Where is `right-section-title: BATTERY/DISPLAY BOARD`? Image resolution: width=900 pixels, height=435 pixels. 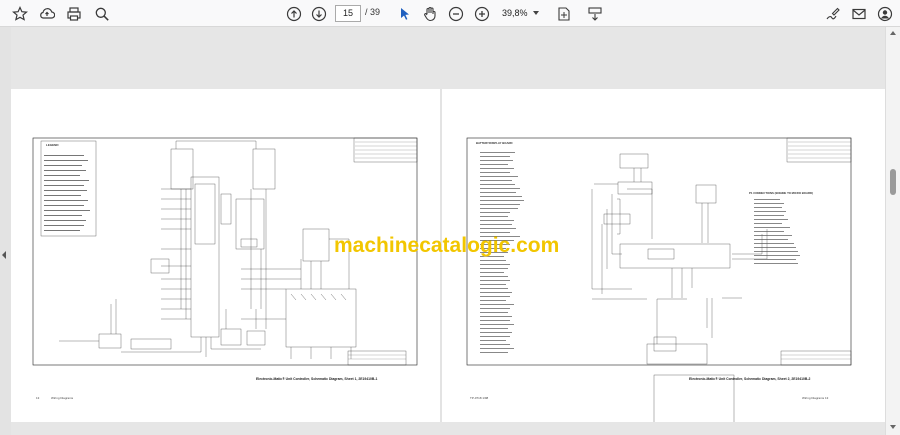 right-section-title: BATTERY/DISPLAY BOARD is located at coordinates (494, 143).